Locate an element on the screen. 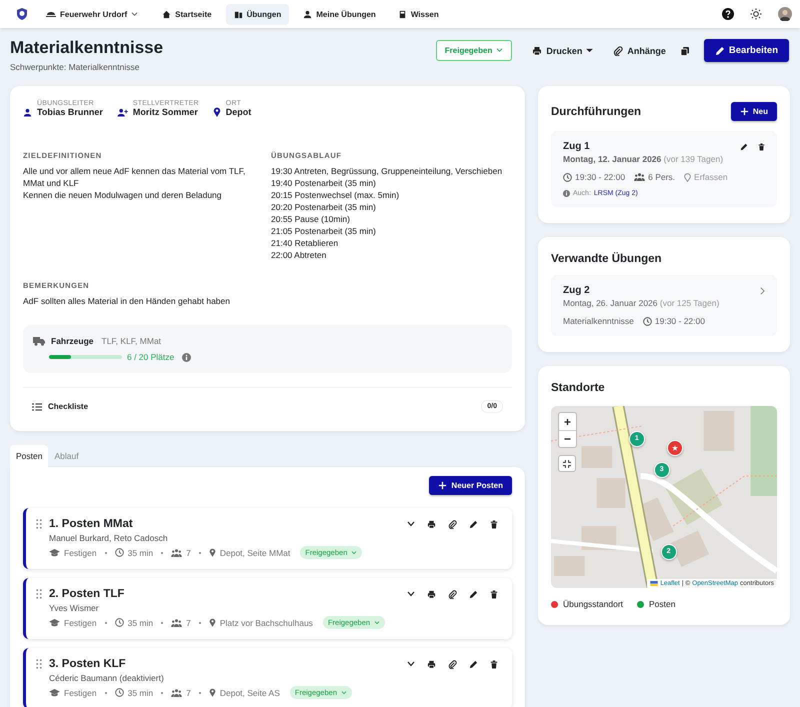 Image resolution: width=800 pixels, height=707 pixels. fullscreen-icon is located at coordinates (567, 464).